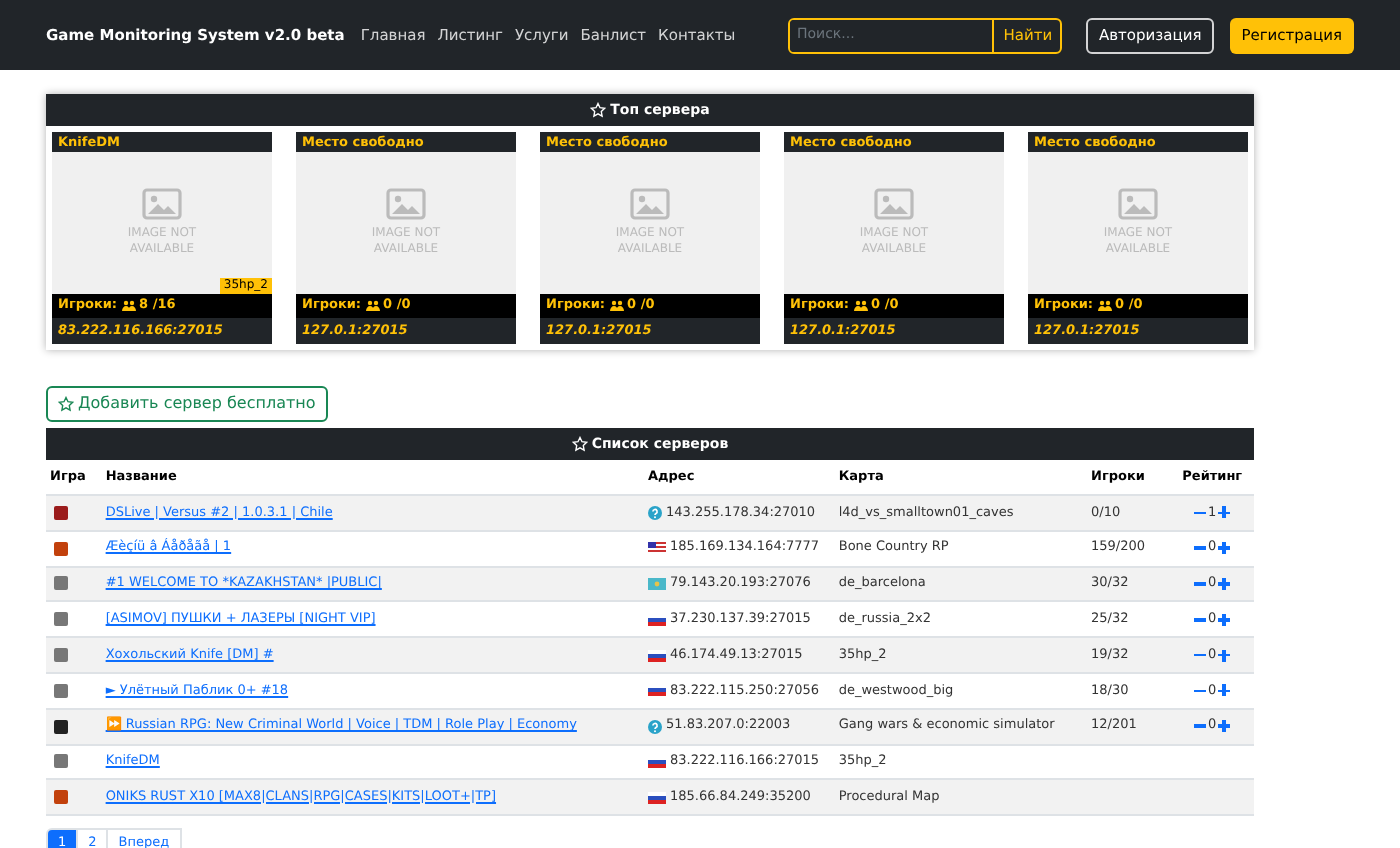 Image resolution: width=1400 pixels, height=848 pixels. I want to click on add-server-button: Добавить сервер бесплатно, so click(187, 404).